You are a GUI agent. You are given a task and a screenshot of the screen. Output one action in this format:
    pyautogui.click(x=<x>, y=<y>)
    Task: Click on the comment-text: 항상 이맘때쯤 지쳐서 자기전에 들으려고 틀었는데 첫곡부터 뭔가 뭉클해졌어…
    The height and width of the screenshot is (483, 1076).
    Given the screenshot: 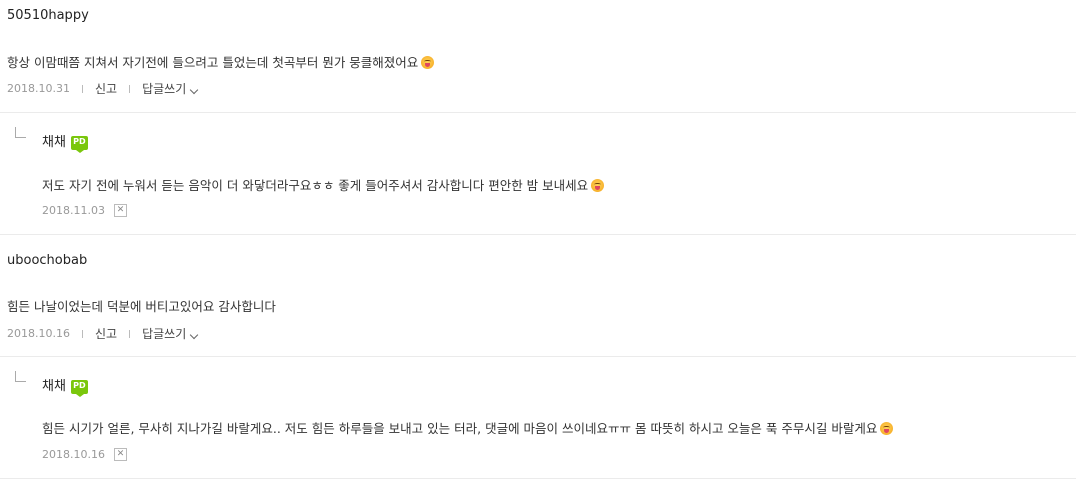 What is the action you would take?
    pyautogui.click(x=221, y=61)
    